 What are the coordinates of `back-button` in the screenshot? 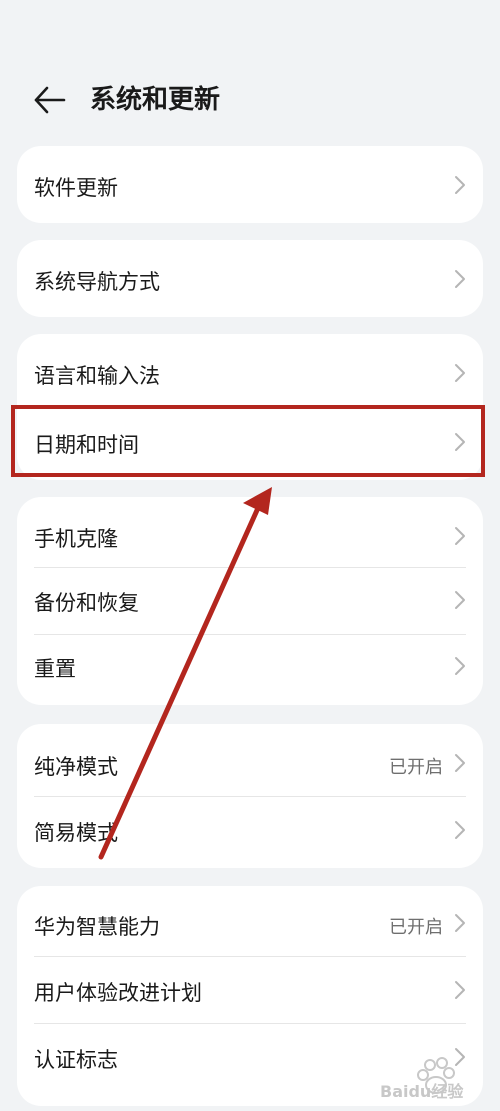 It's located at (50, 100).